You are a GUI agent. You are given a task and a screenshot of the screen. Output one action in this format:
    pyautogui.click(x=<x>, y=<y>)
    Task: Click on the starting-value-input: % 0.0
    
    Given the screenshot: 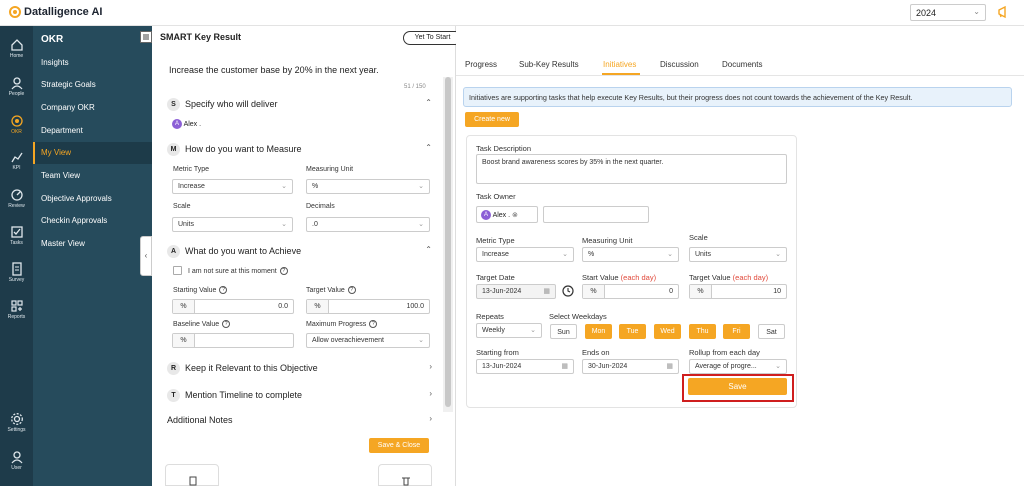 What is the action you would take?
    pyautogui.click(x=233, y=306)
    